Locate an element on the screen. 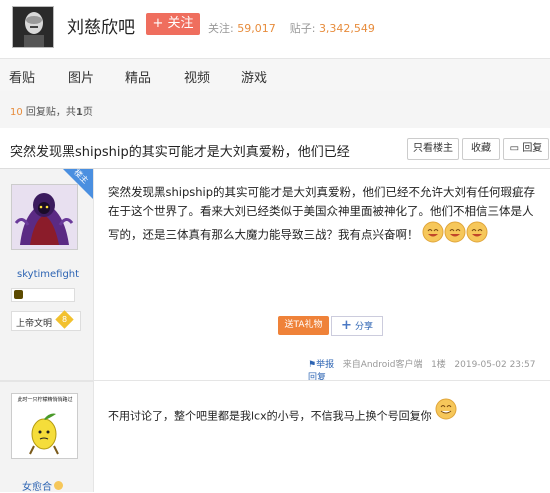  share-label: 分享 is located at coordinates (363, 327).